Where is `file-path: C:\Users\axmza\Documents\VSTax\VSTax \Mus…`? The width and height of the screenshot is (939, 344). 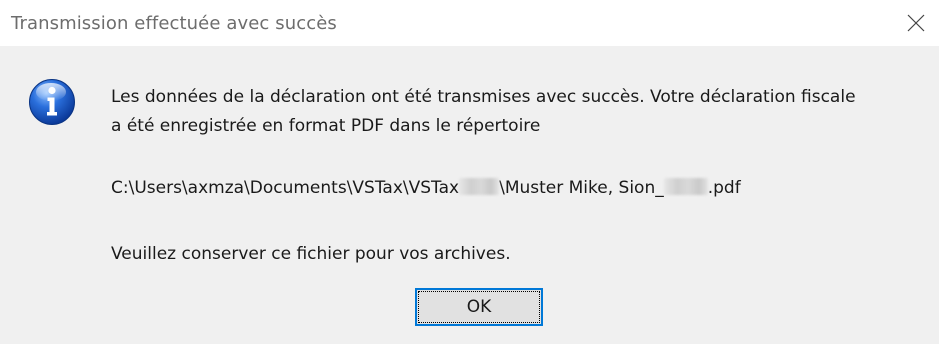
file-path: C:\Users\axmza\Documents\VSTax\VSTax \Mus… is located at coordinates (426, 188).